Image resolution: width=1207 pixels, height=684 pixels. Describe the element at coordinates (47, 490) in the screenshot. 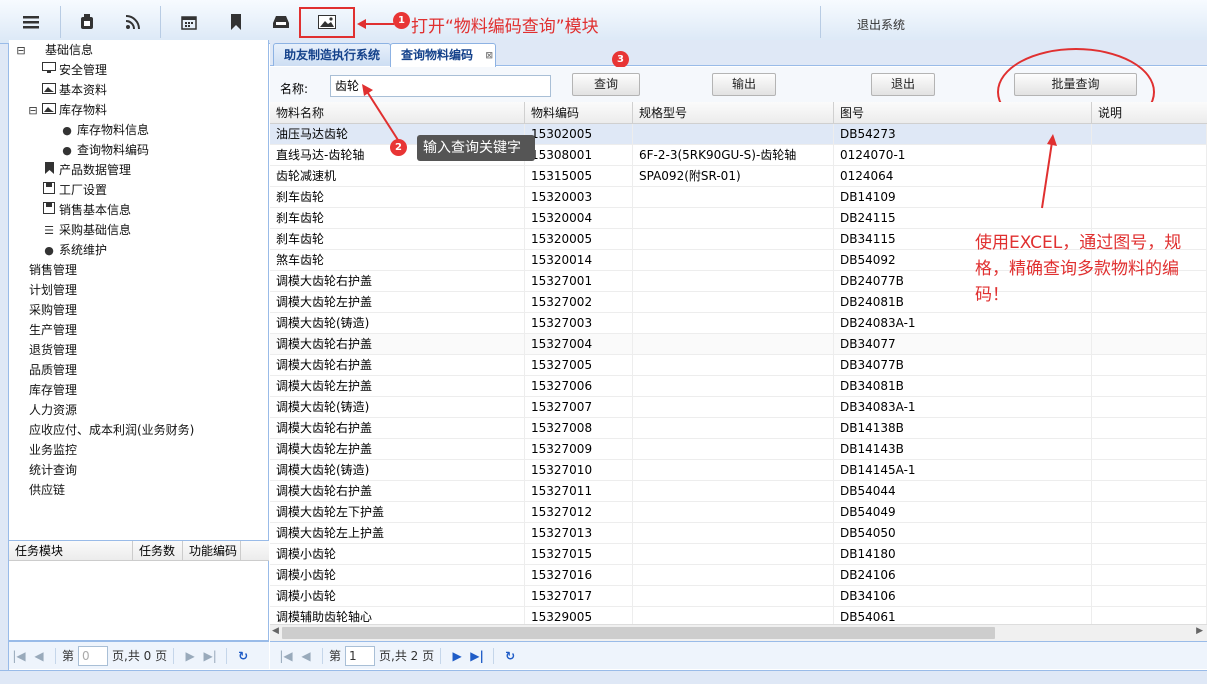

I see `tree-module-supply-chain: 供应链` at that location.